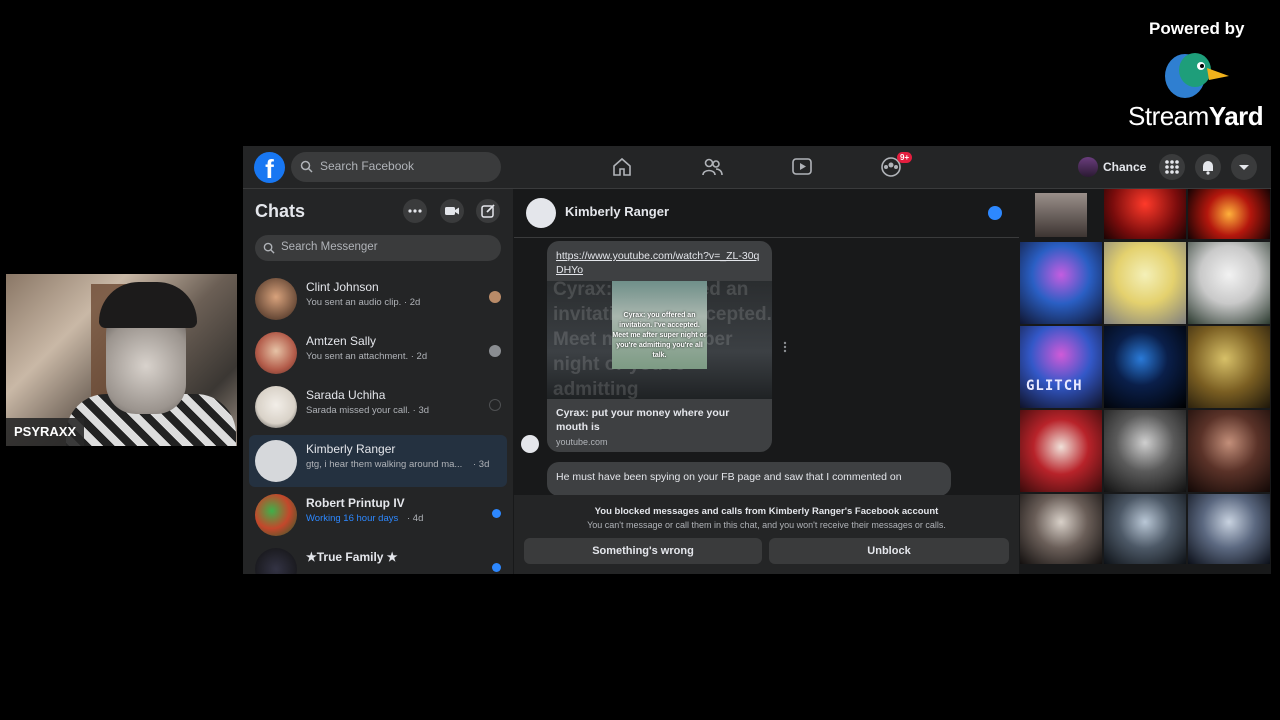  I want to click on grid-icon, so click(1172, 167).